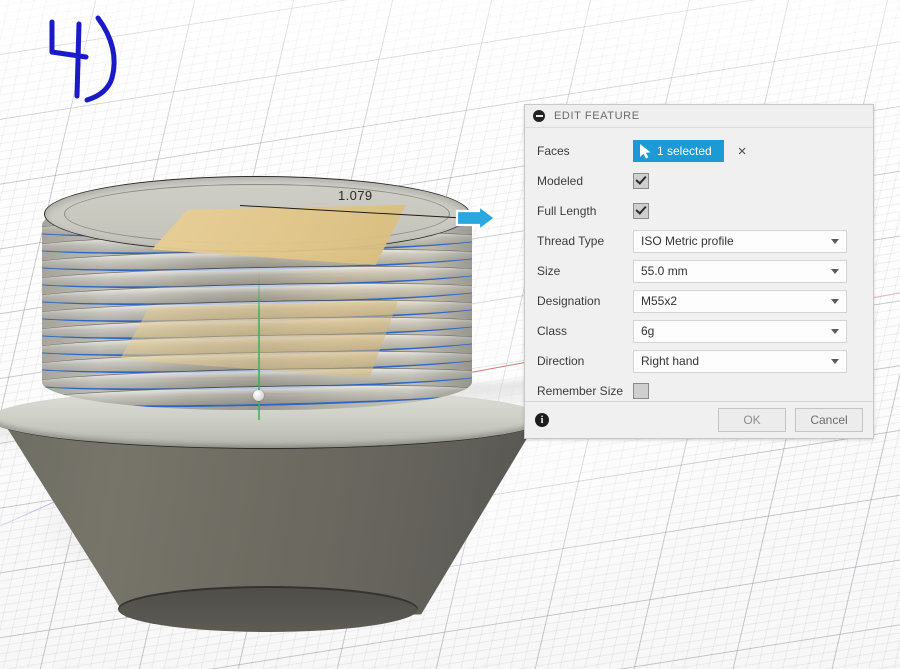 This screenshot has height=669, width=900. What do you see at coordinates (740, 271) in the screenshot?
I see `size-dropdown: 55.0 mm` at bounding box center [740, 271].